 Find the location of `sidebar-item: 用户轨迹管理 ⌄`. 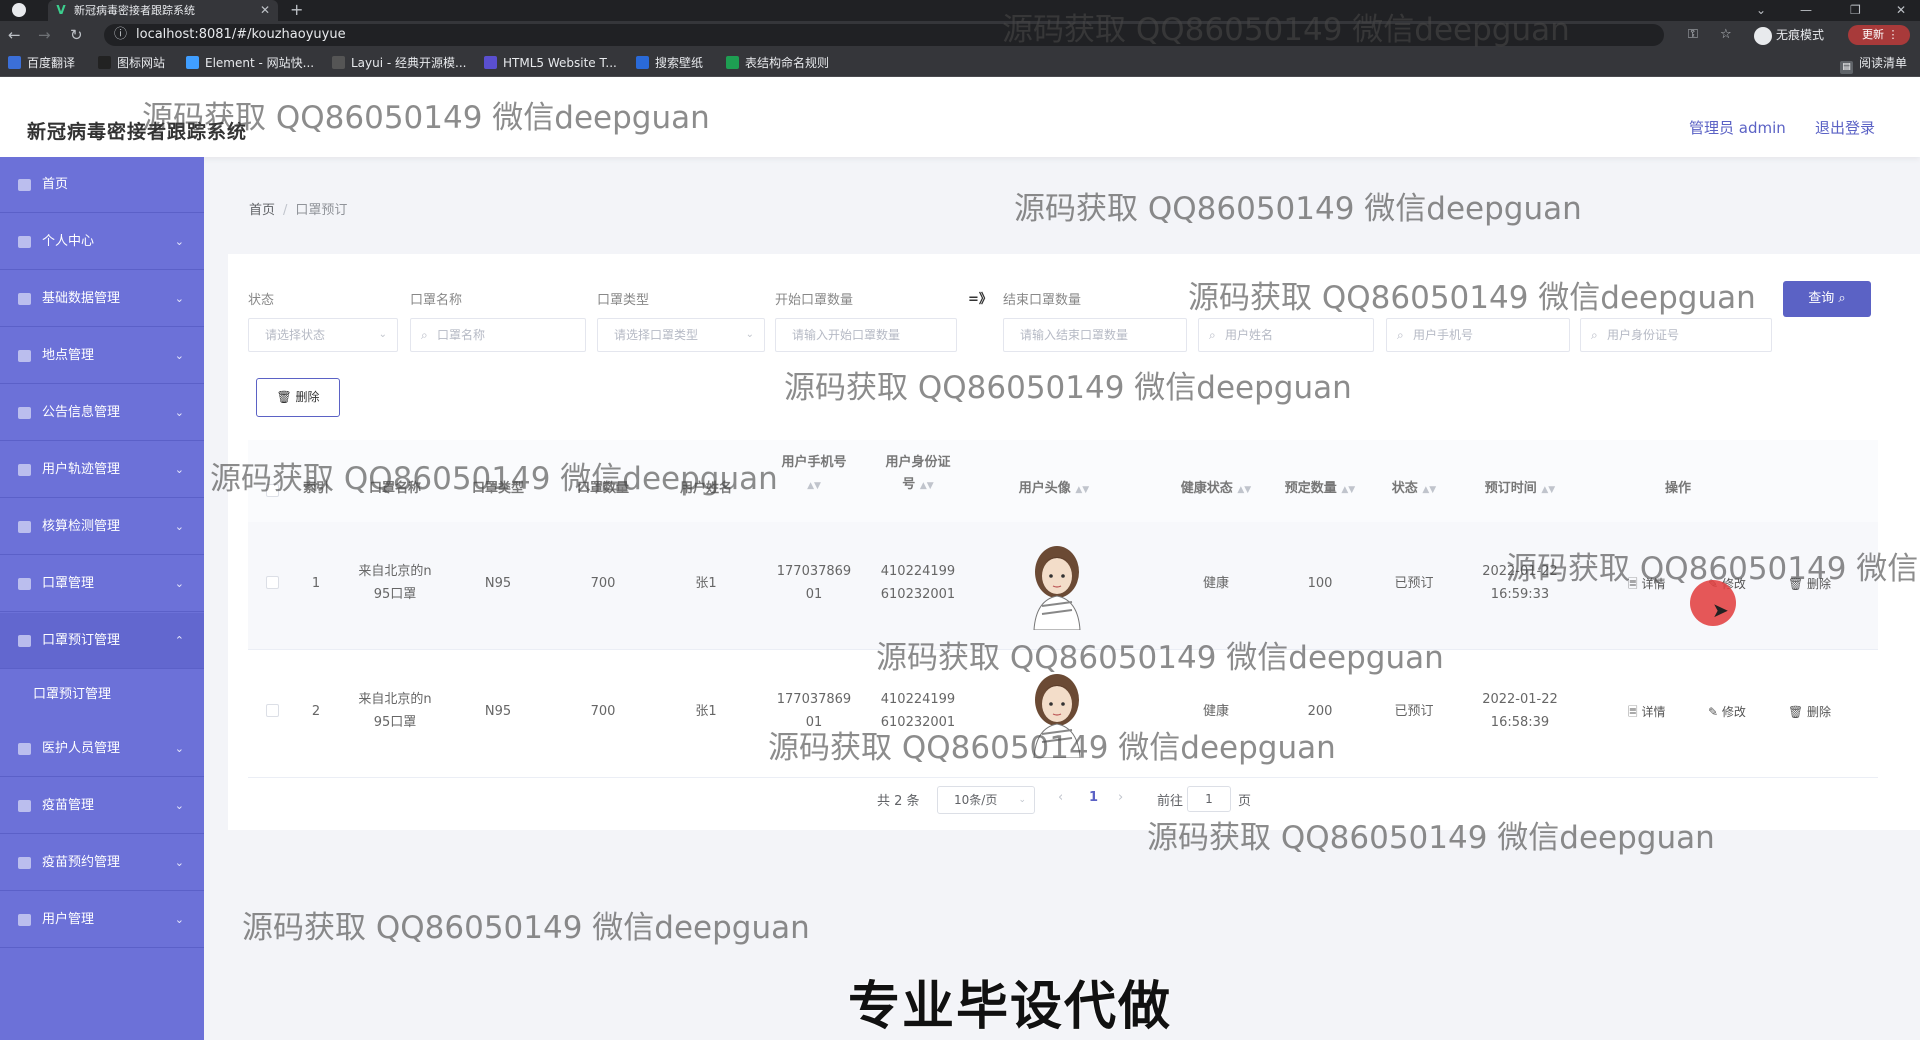

sidebar-item: 用户轨迹管理 ⌄ is located at coordinates (102, 470).